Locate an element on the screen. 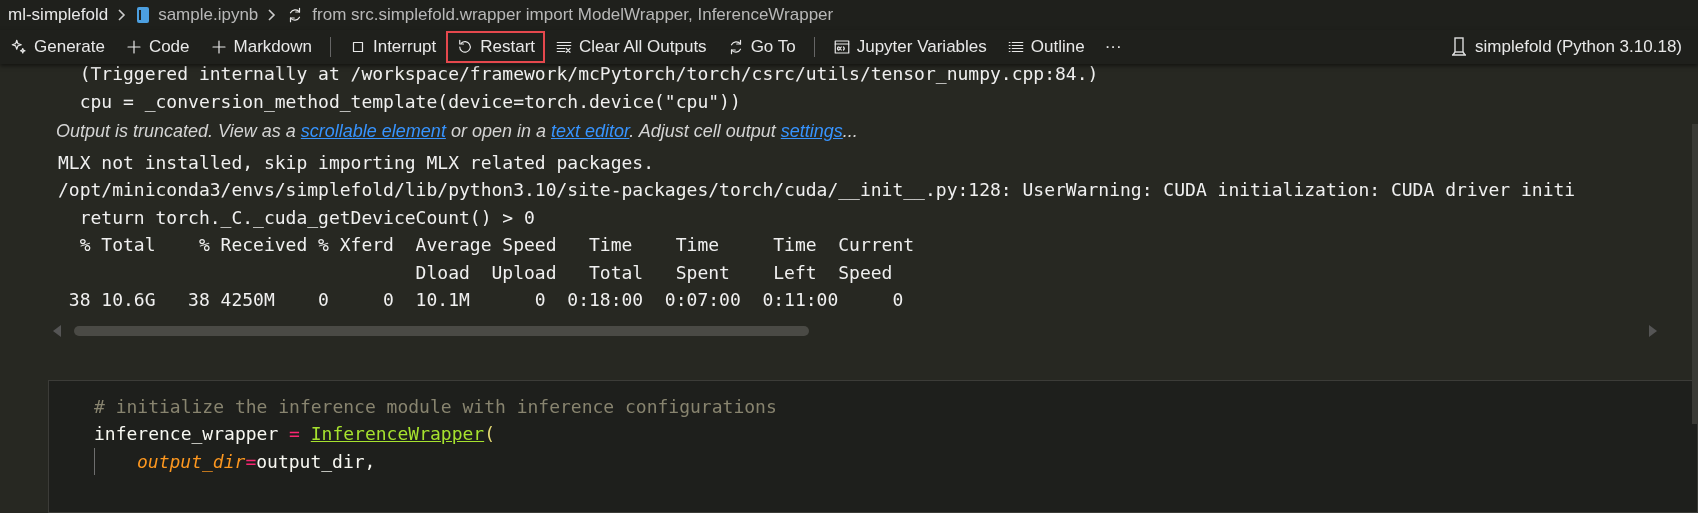  toolbar-button: Go To is located at coordinates (761, 47).